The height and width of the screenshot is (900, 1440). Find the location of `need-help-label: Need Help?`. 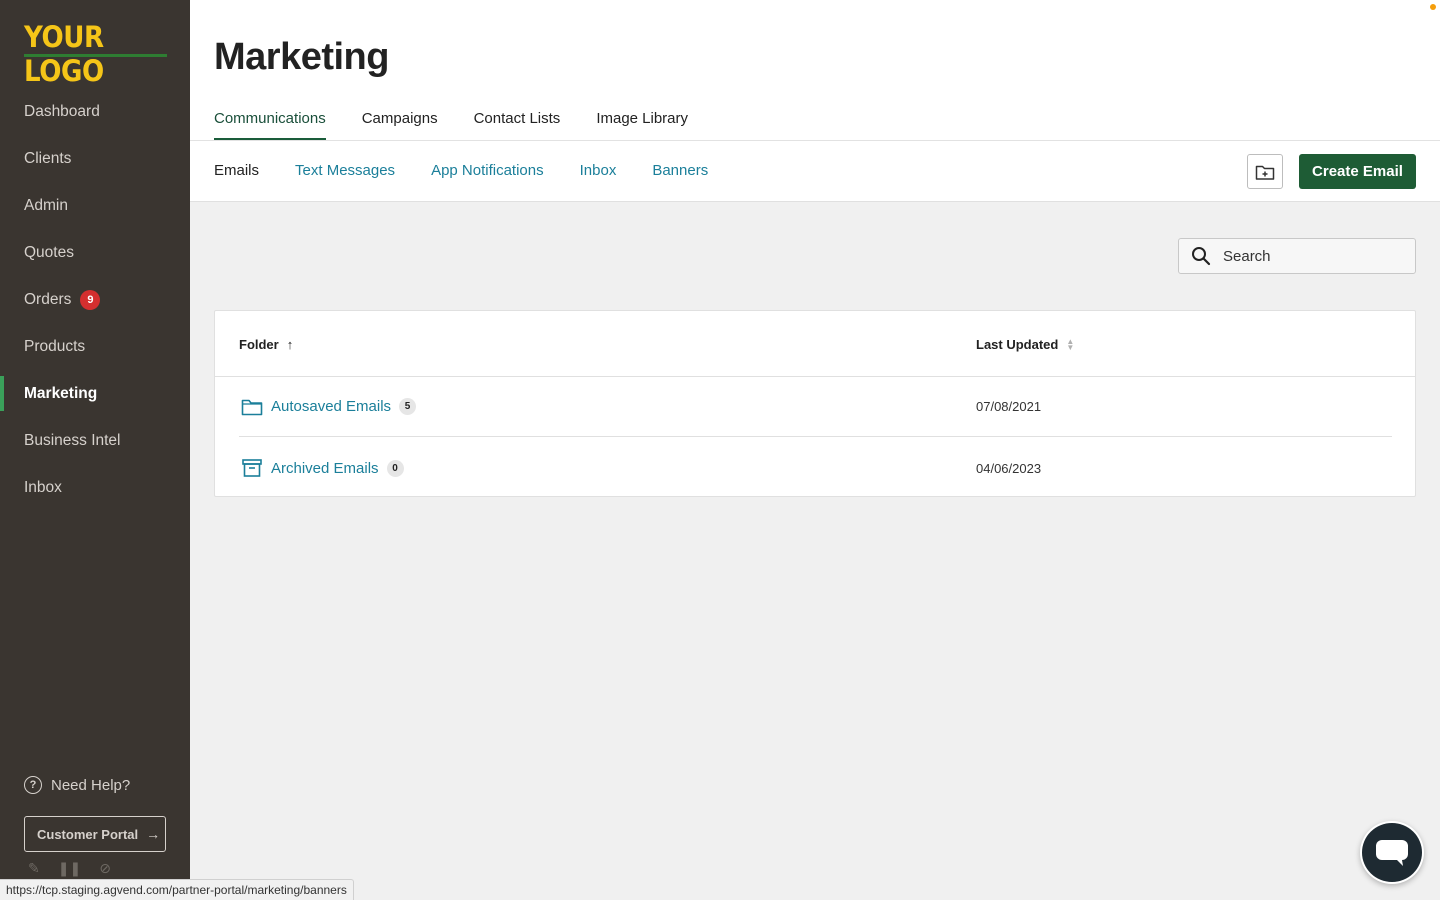

need-help-label: Need Help? is located at coordinates (91, 785).